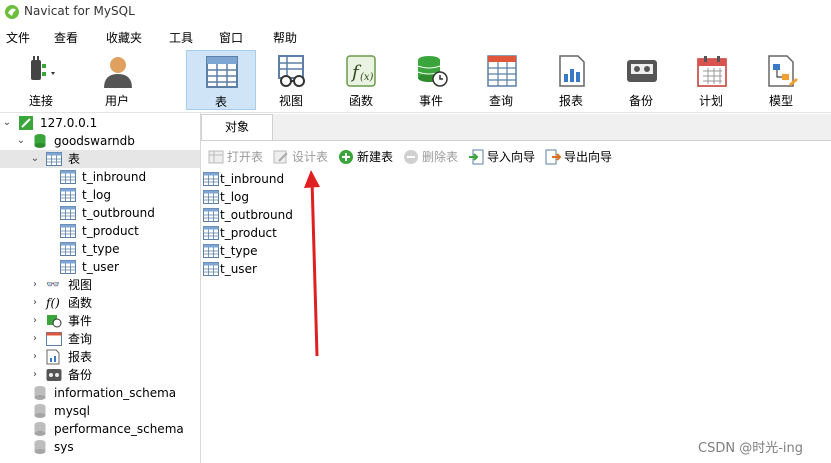 The width and height of the screenshot is (831, 463). I want to click on table-label: 表, so click(220, 102).